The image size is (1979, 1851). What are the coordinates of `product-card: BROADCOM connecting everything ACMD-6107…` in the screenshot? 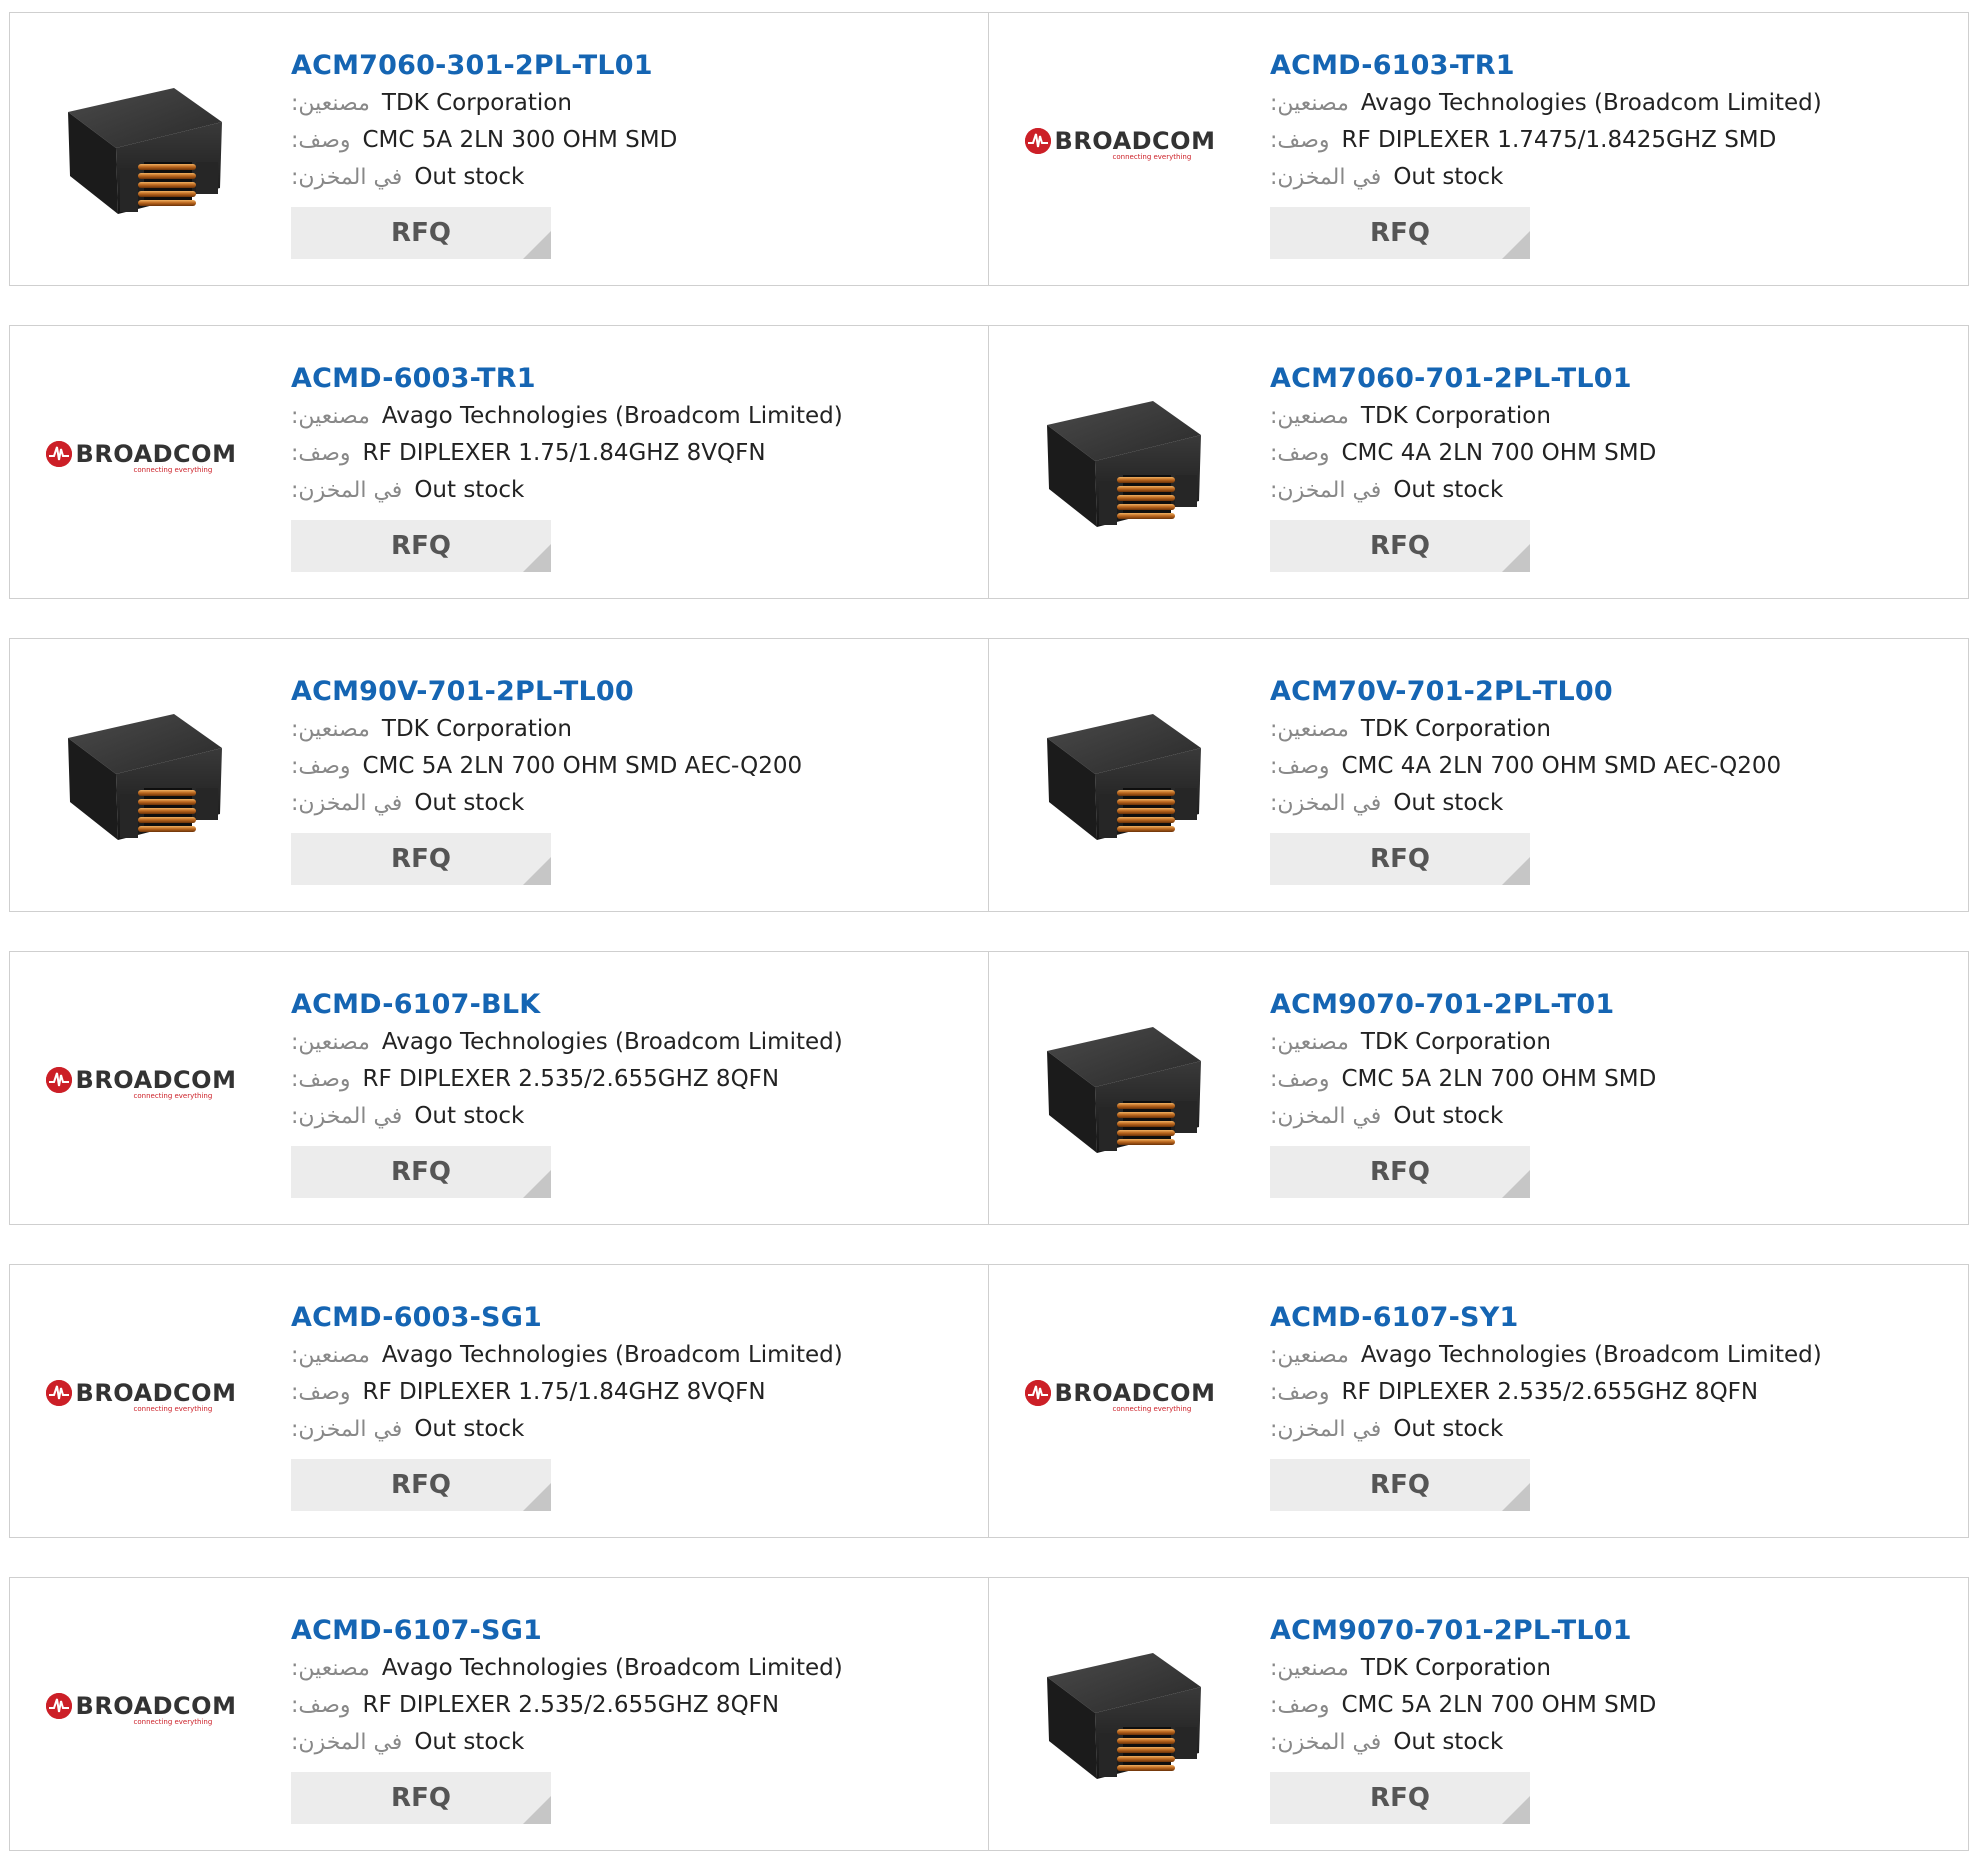 It's located at (499, 1088).